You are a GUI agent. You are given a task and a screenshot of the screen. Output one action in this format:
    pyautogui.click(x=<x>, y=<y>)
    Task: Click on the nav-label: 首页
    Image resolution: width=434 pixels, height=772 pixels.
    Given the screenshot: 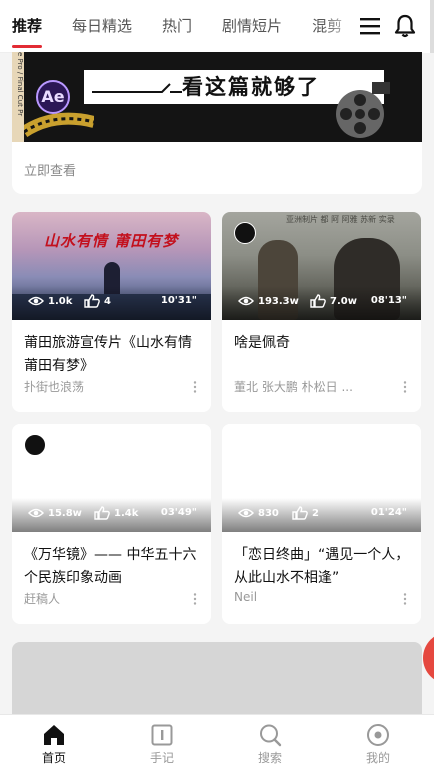 What is the action you would take?
    pyautogui.click(x=53, y=758)
    